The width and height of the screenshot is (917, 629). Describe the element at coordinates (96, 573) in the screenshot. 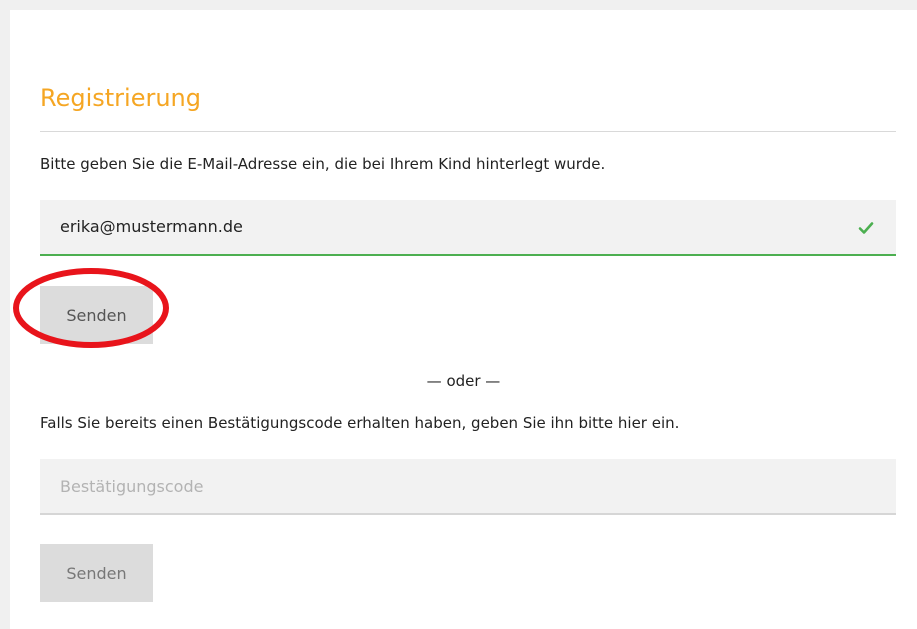

I see `send-code-button: Senden` at that location.